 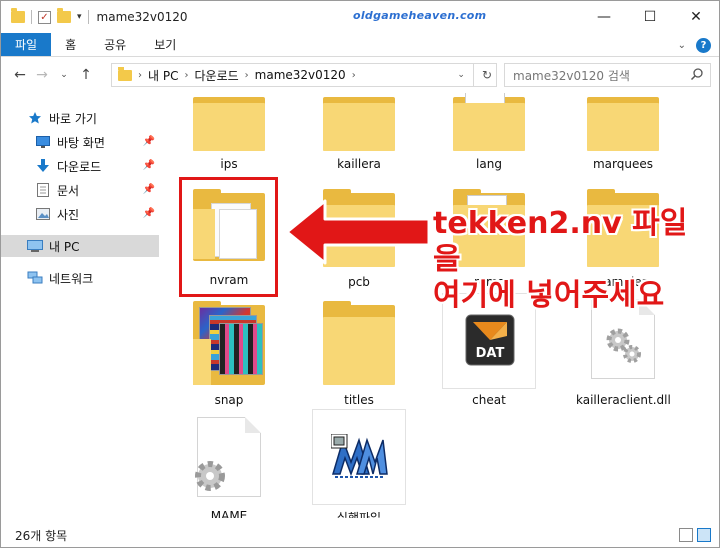 What do you see at coordinates (35, 118) in the screenshot?
I see `star-icon` at bounding box center [35, 118].